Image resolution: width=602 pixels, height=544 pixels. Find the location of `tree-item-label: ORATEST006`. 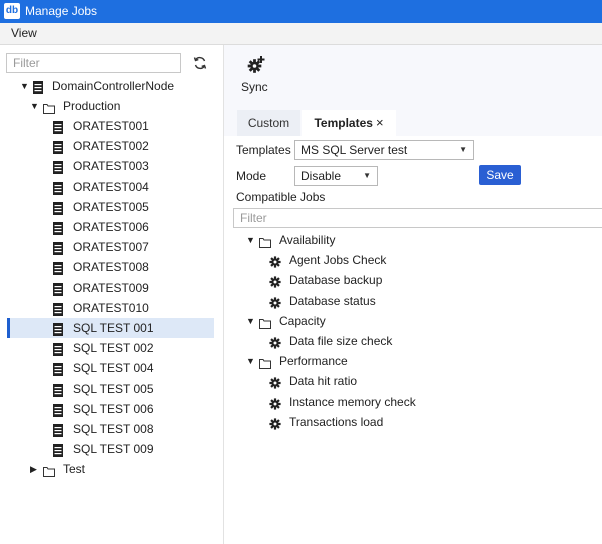

tree-item-label: ORATEST006 is located at coordinates (111, 227).